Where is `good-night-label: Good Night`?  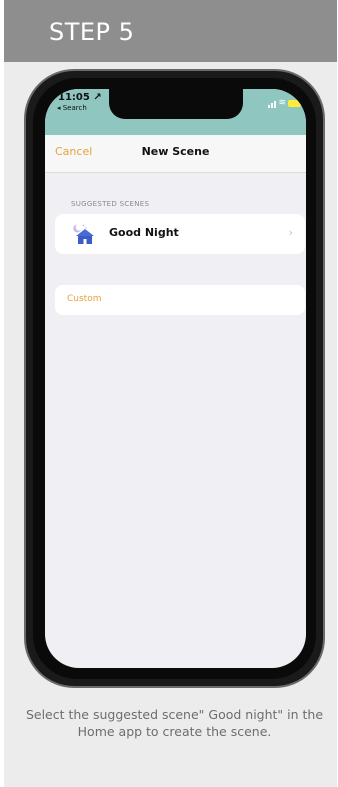
good-night-label: Good Night is located at coordinates (144, 232).